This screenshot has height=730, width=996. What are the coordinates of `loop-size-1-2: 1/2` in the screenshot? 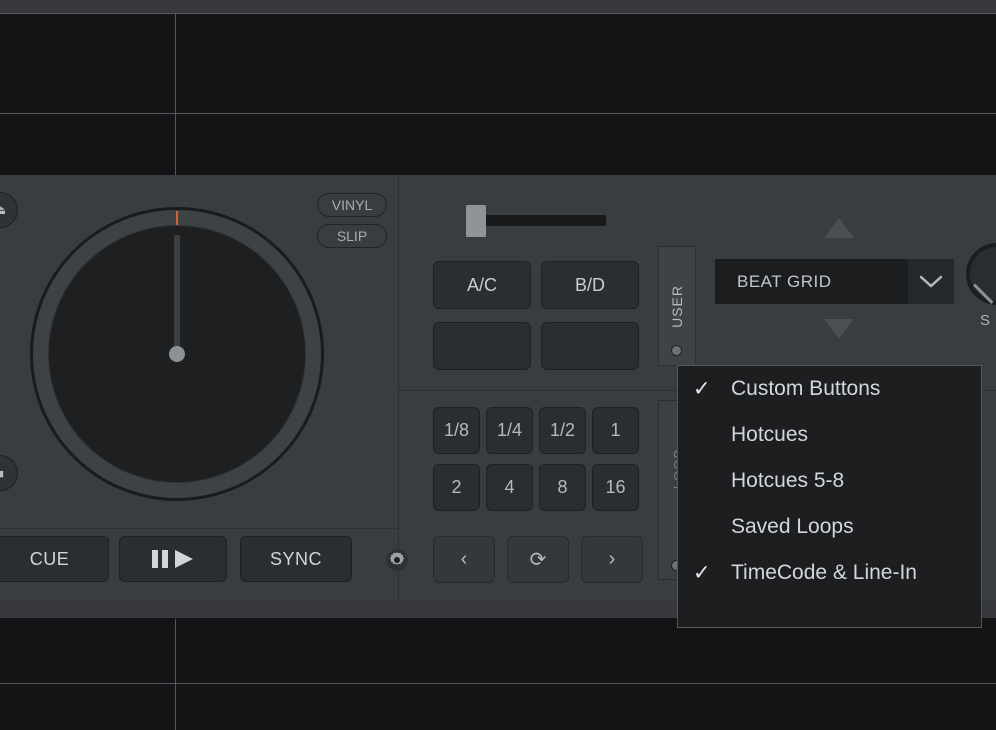 It's located at (562, 430).